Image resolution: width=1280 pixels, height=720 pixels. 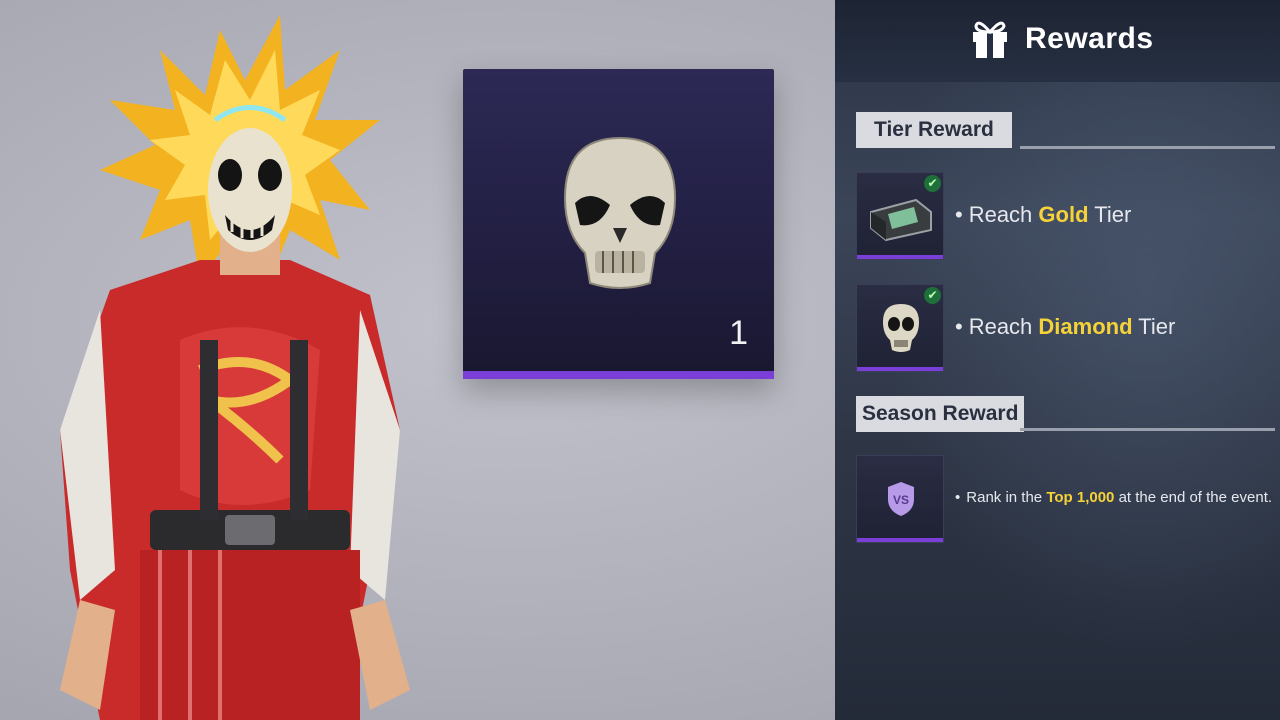 What do you see at coordinates (1080, 497) in the screenshot?
I see `rank-highlight: Top 1,000` at bounding box center [1080, 497].